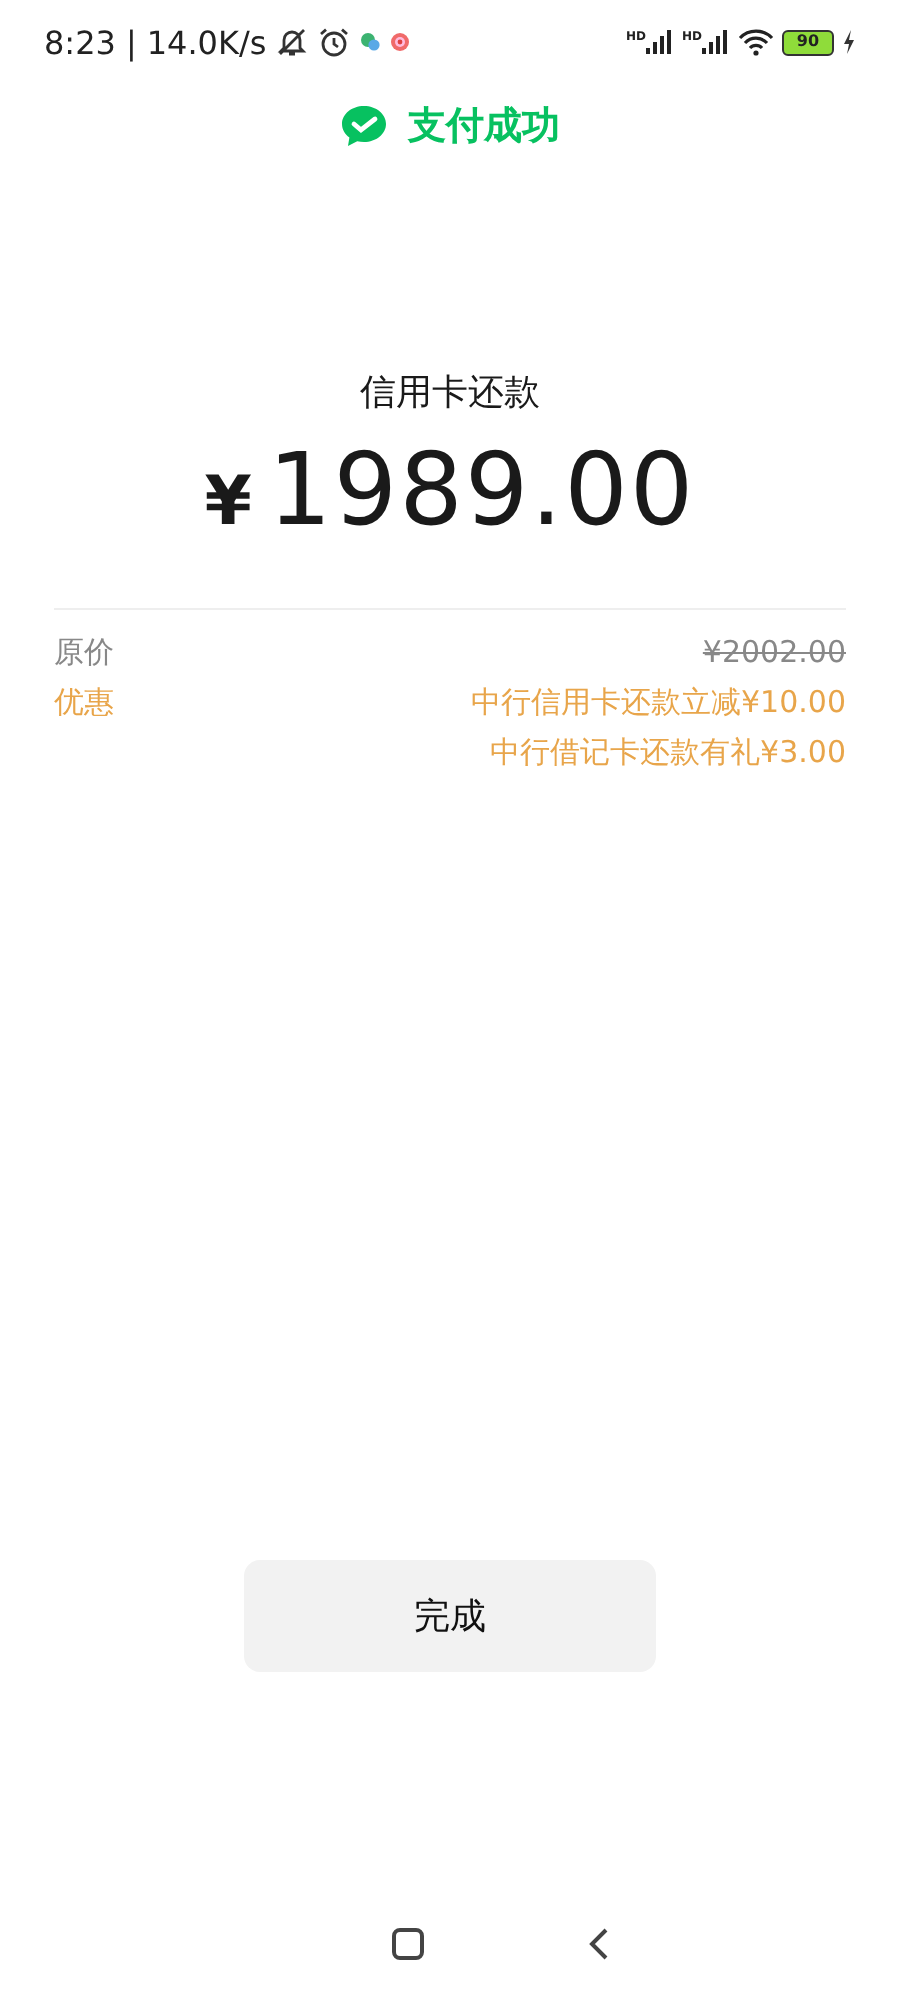  I want to click on battery-indicator: 90, so click(808, 42).